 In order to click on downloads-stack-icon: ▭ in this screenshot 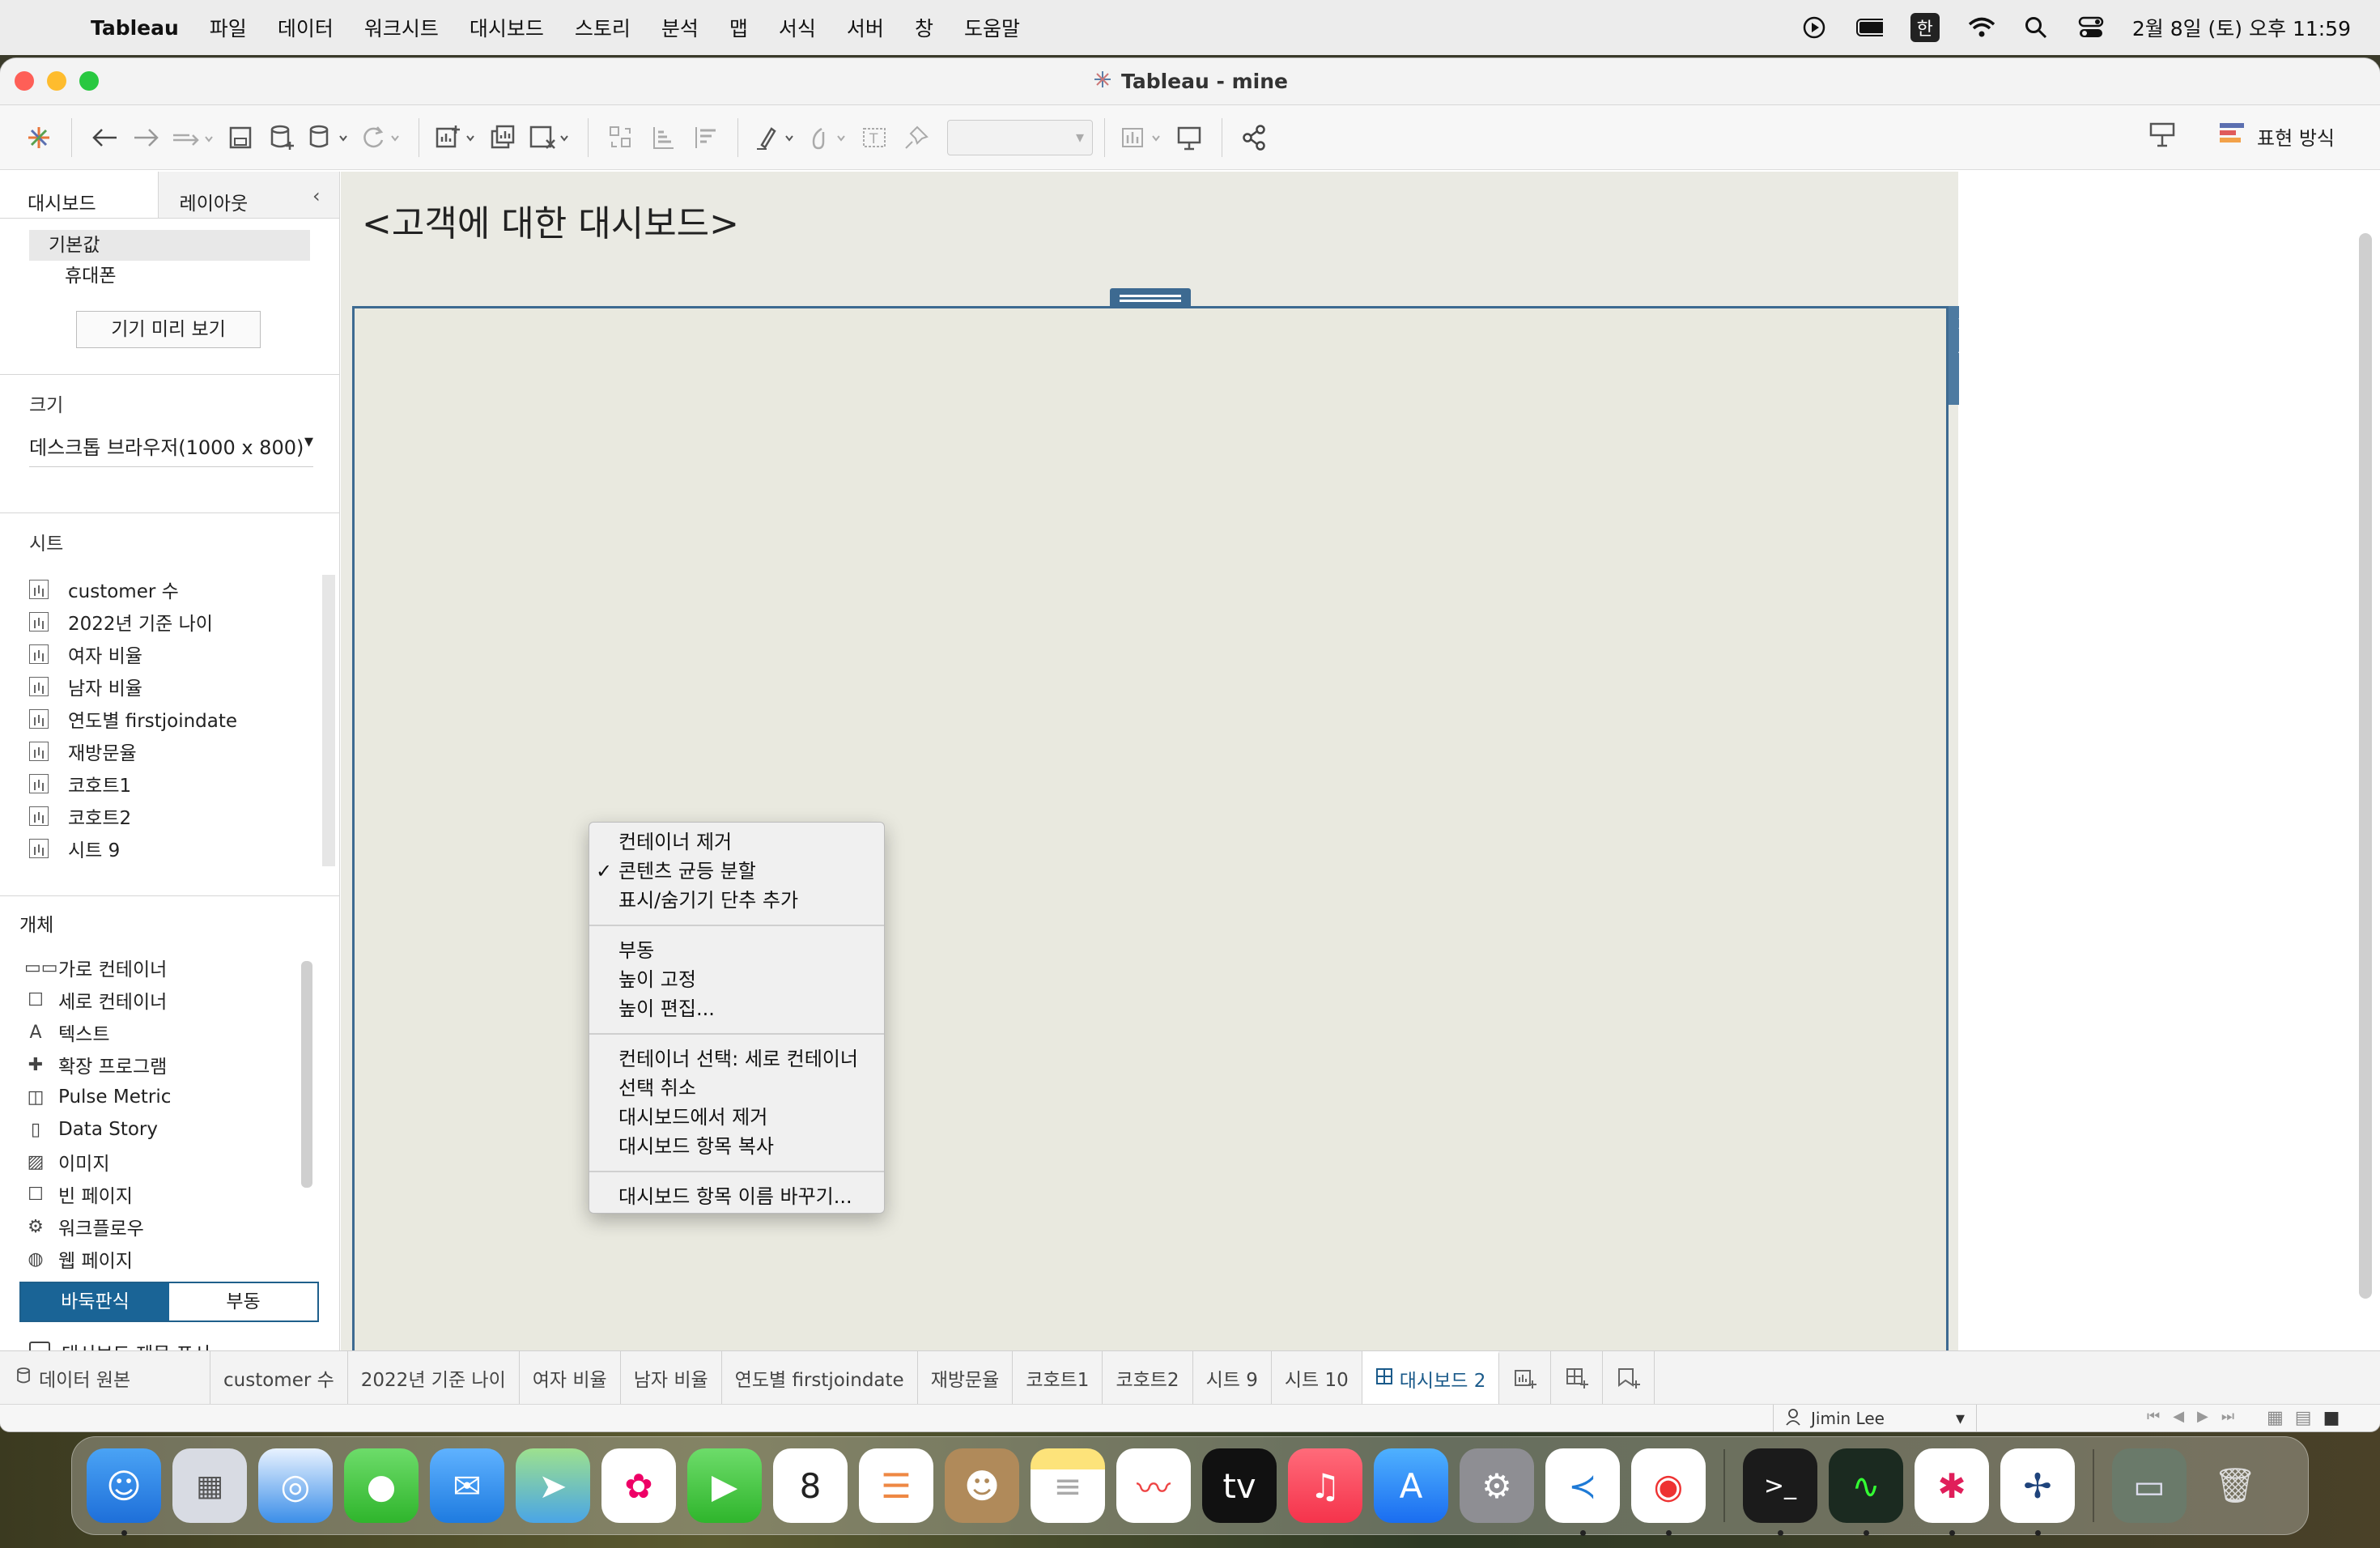, I will do `click(2149, 1485)`.